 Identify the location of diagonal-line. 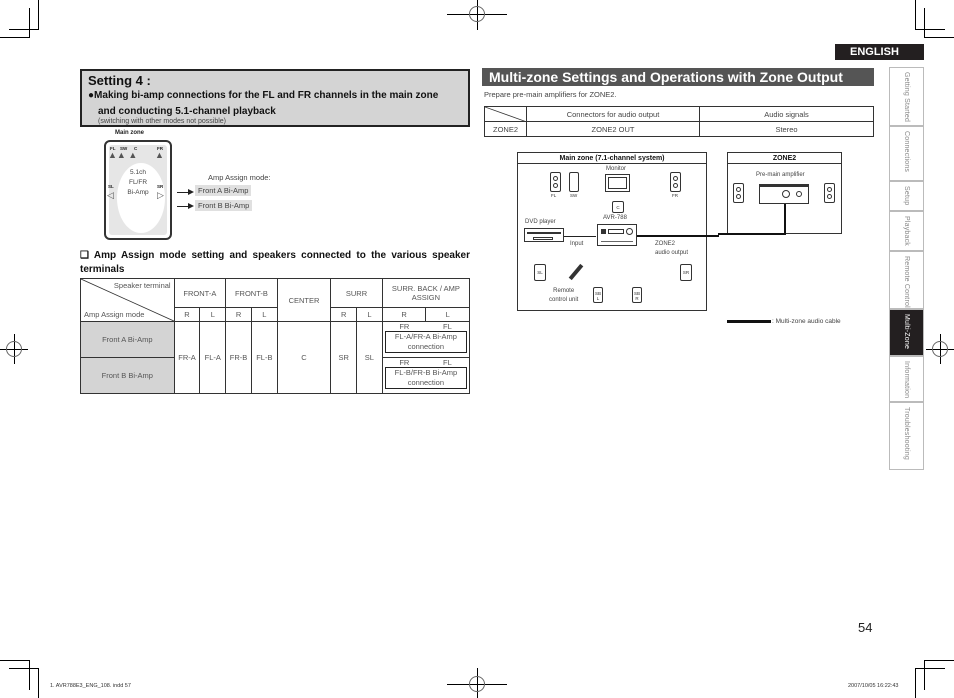
(506, 114).